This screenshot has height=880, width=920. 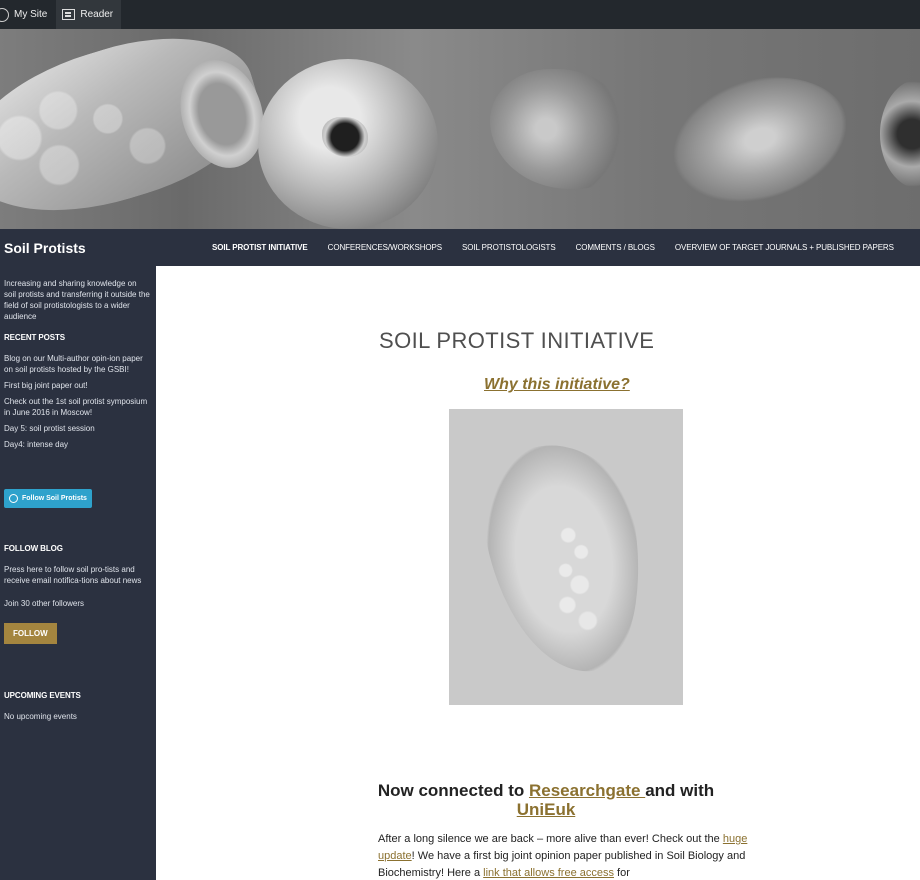 What do you see at coordinates (460, 14) in the screenshot?
I see `admin-bar: My Site Reader` at bounding box center [460, 14].